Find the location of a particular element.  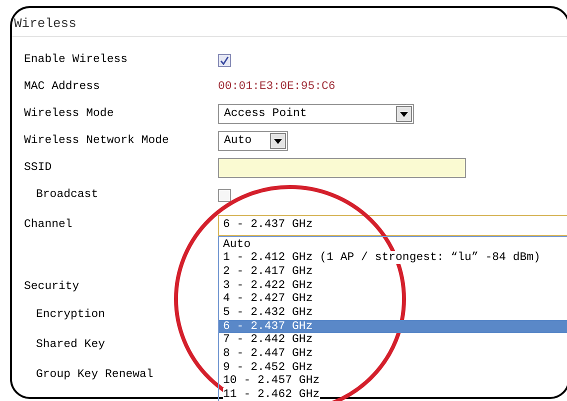

channel-option: 5 - 2.432 GHz is located at coordinates (393, 313).